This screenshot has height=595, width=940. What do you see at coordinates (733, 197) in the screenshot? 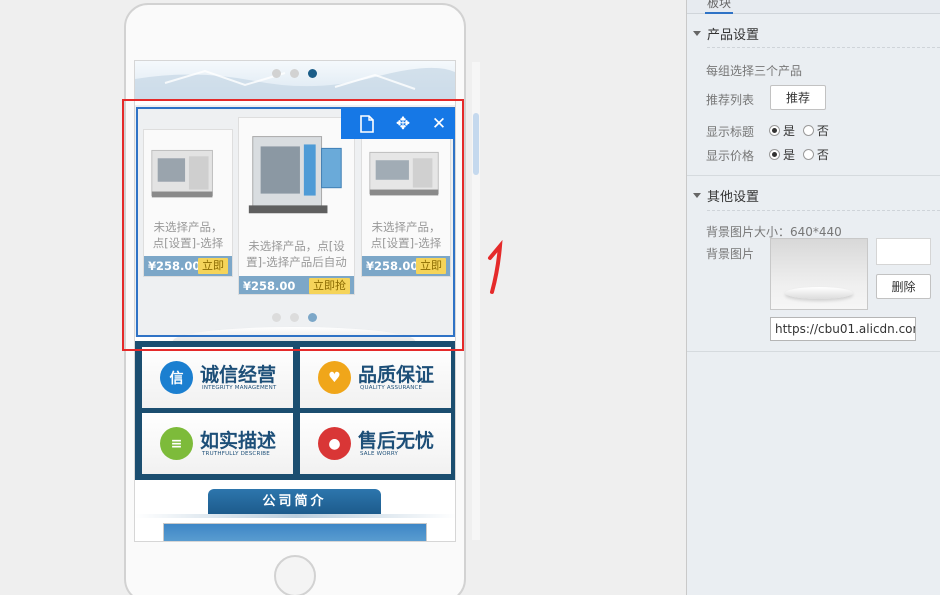
I see `section-title: 其他设置` at bounding box center [733, 197].